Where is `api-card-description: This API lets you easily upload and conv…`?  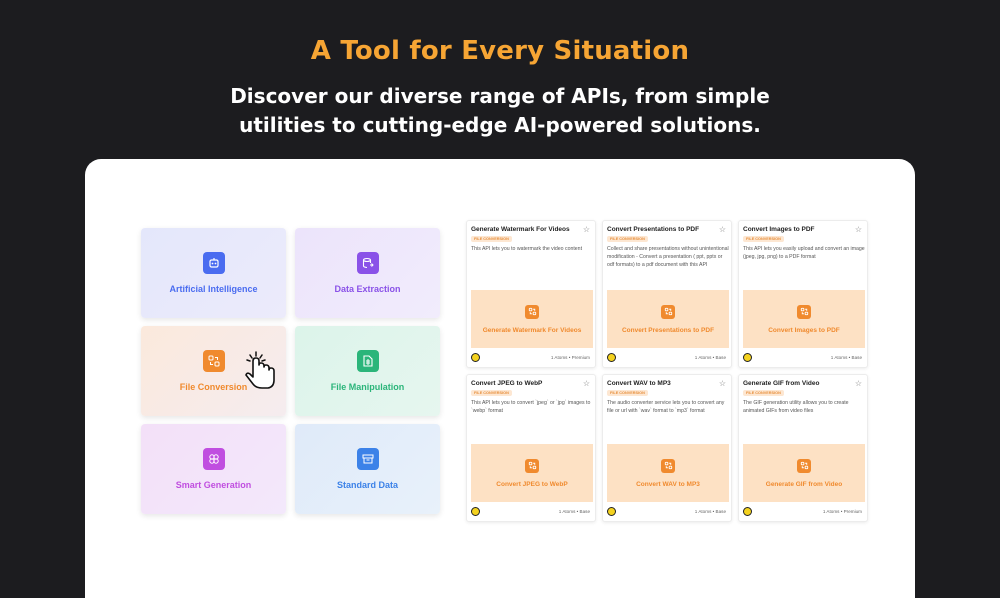
api-card-description: This API lets you easily upload and conv… is located at coordinates (804, 253).